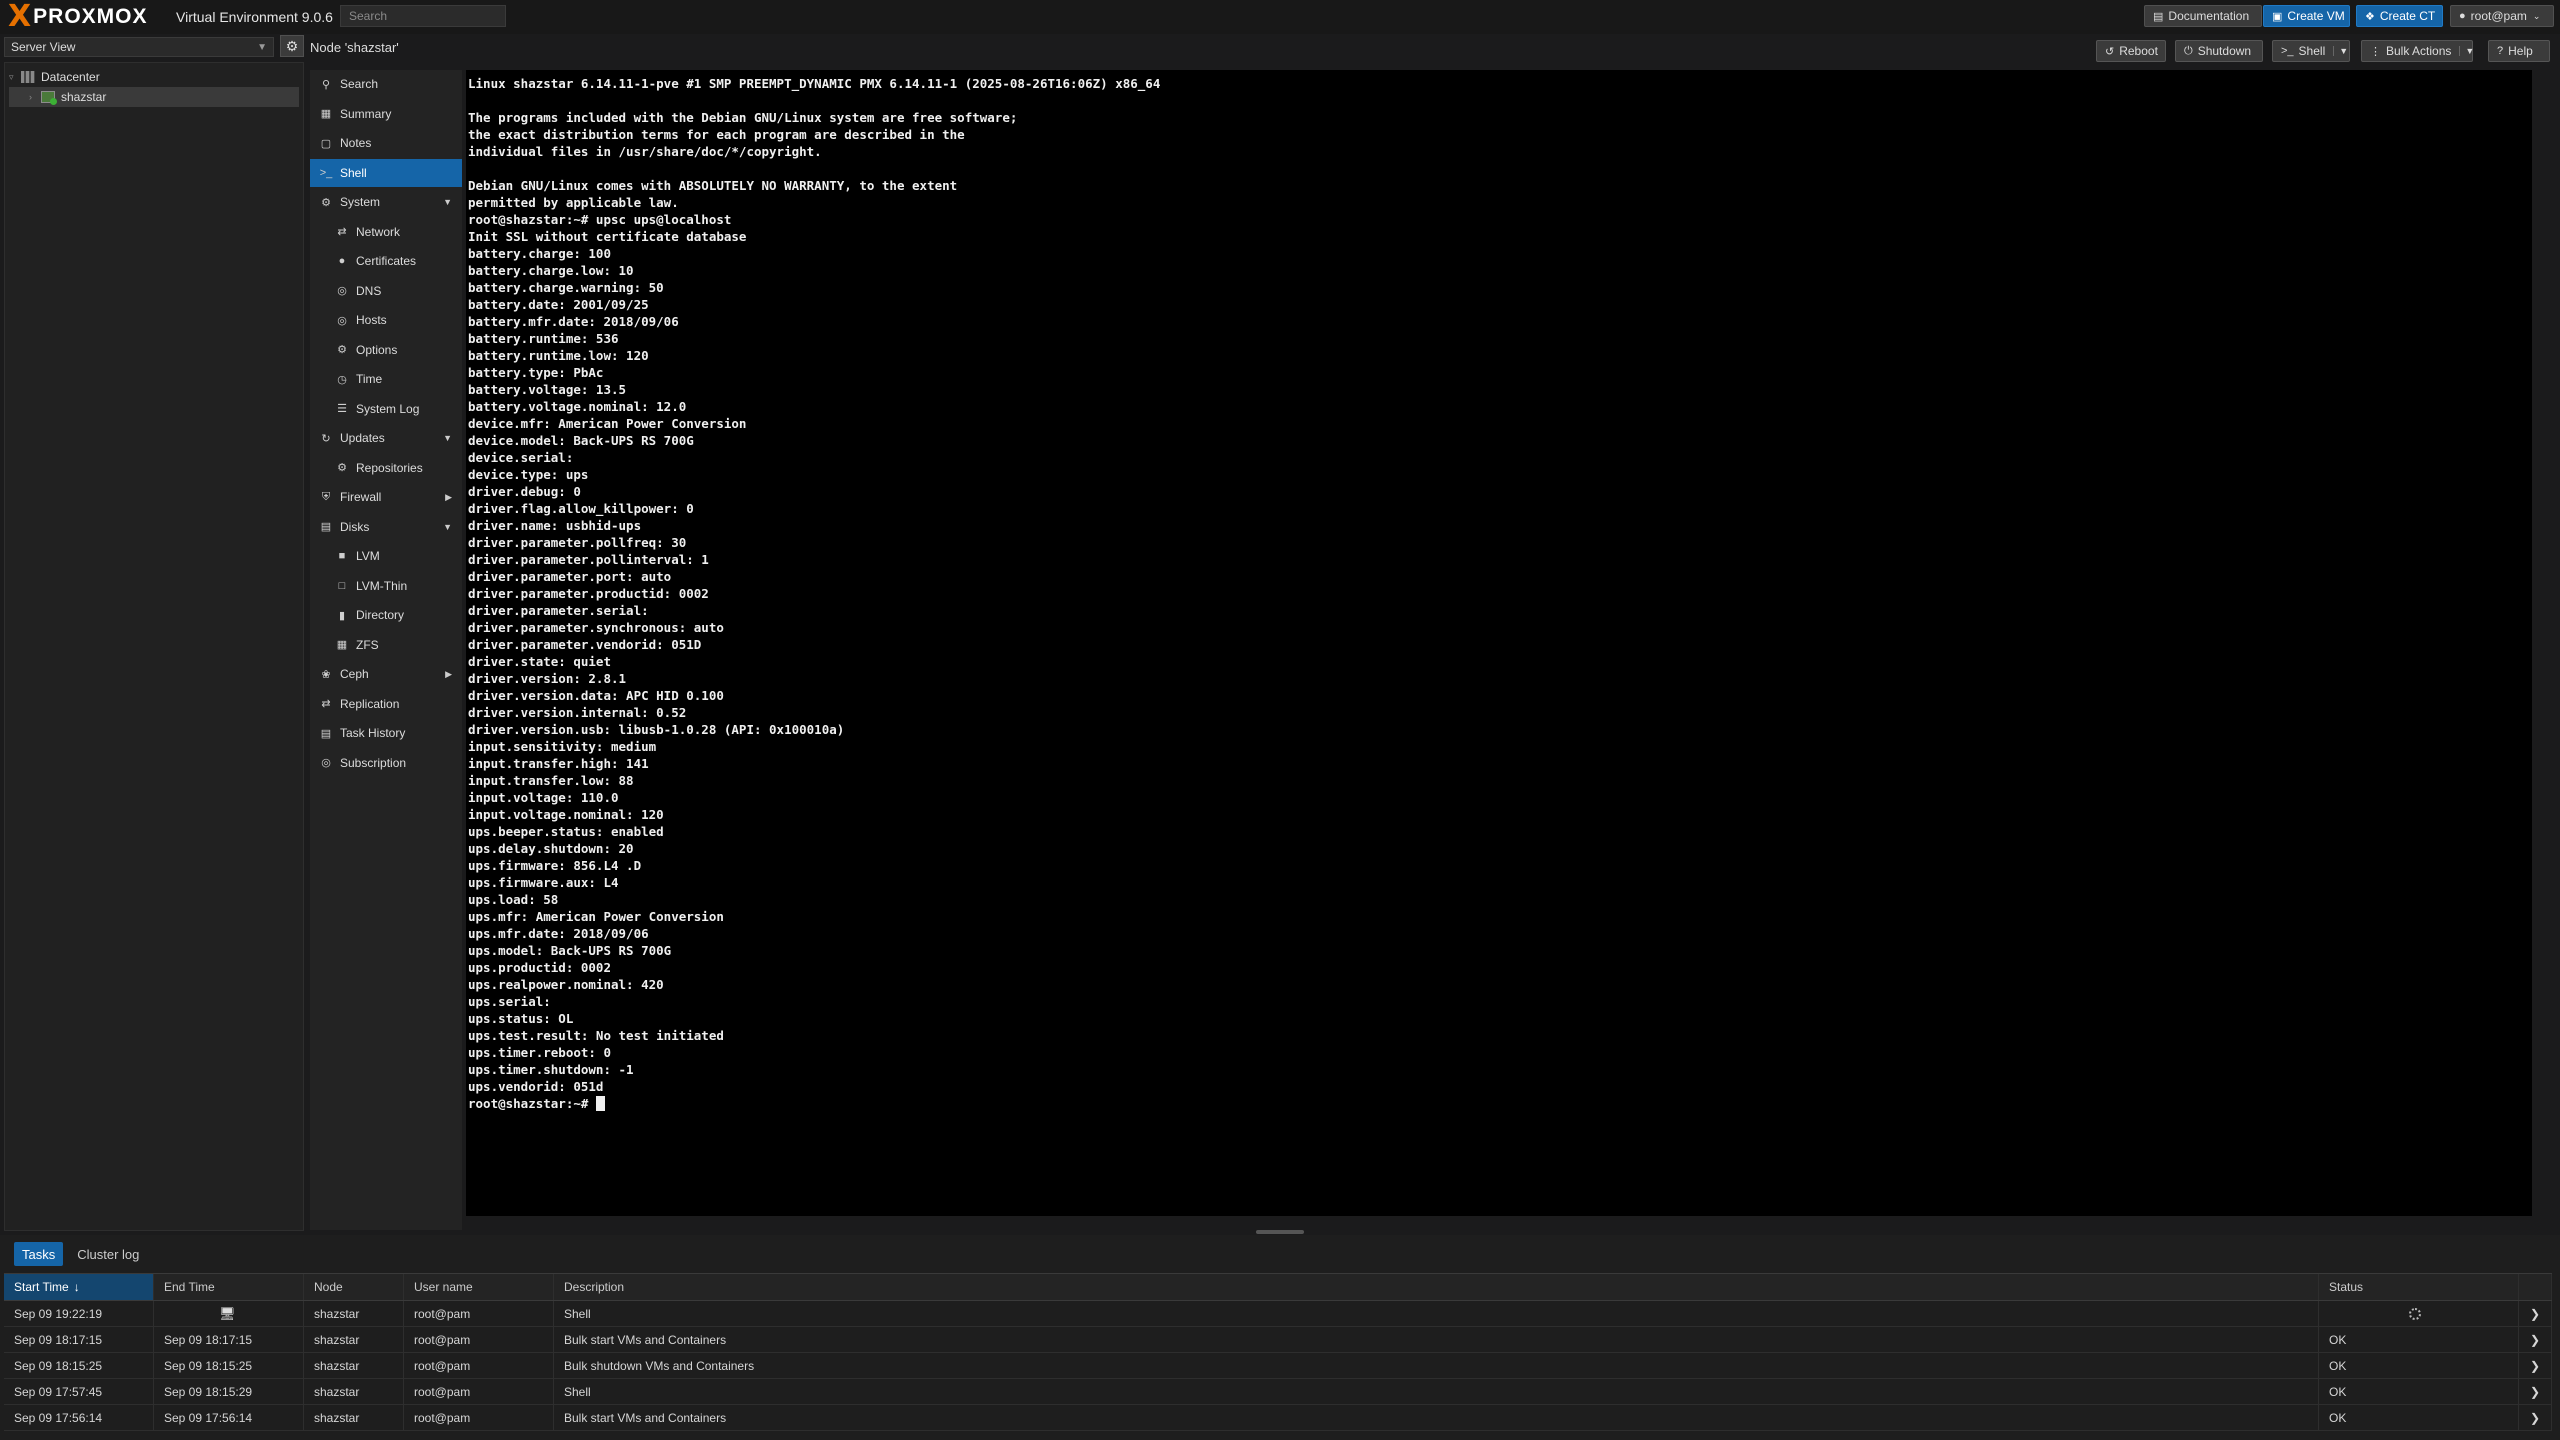  Describe the element at coordinates (2203, 16) in the screenshot. I see `documentation-button: ▤ Documentation` at that location.